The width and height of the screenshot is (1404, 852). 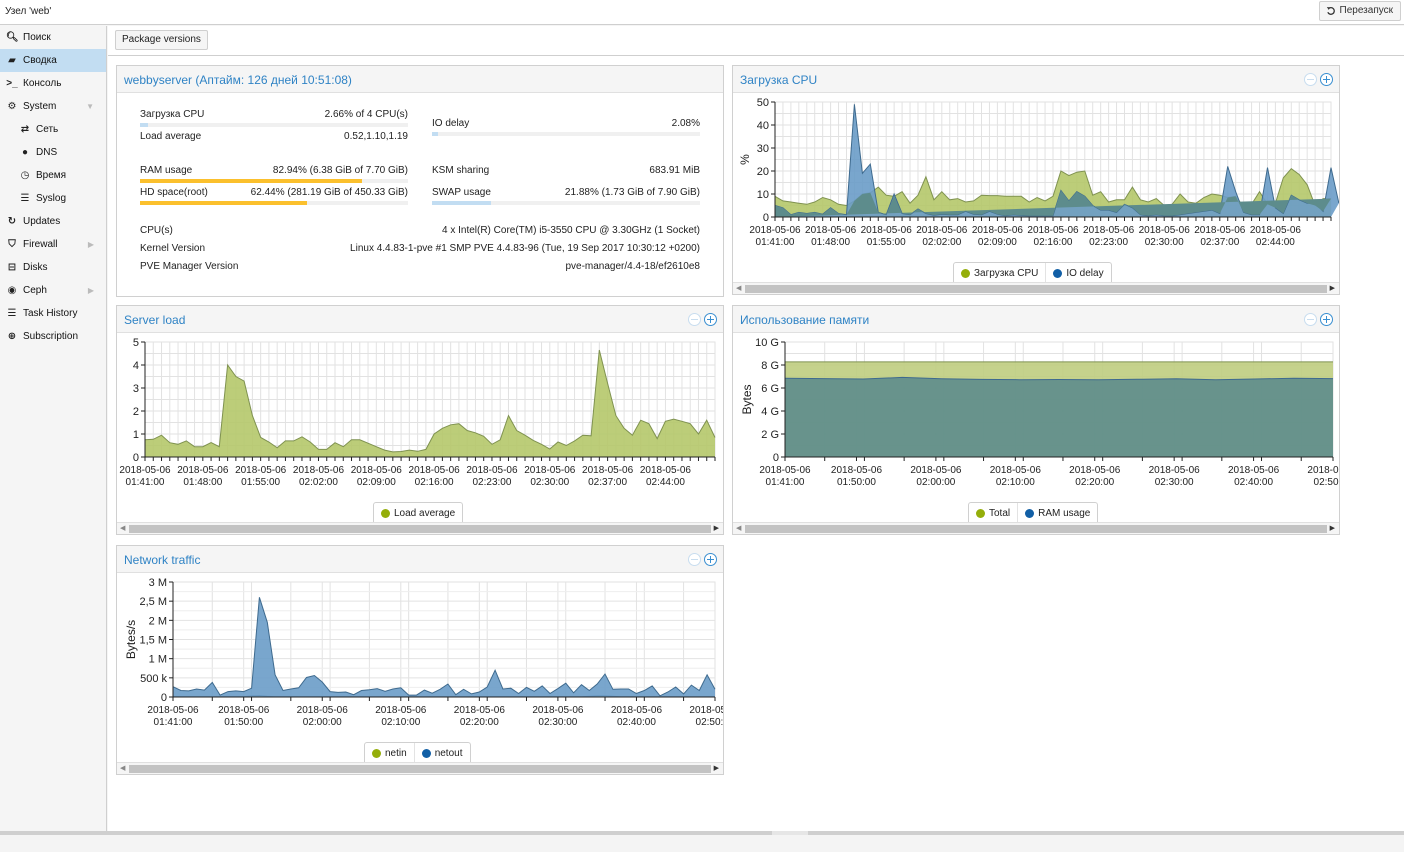 I want to click on ram-usage-label: RAM usage, so click(x=166, y=170).